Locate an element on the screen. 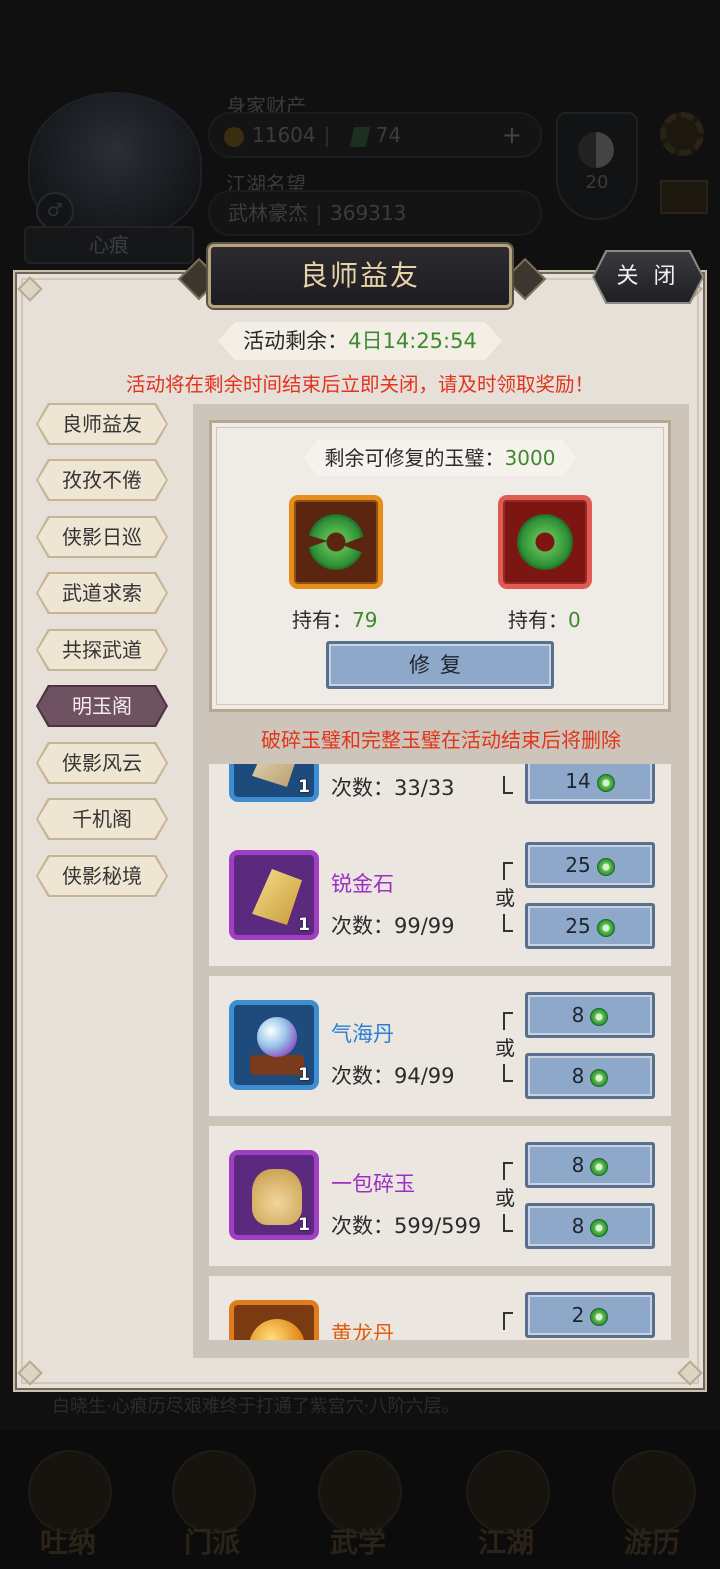  tab-mingyu-ge: 明玉阁 is located at coordinates (102, 706).